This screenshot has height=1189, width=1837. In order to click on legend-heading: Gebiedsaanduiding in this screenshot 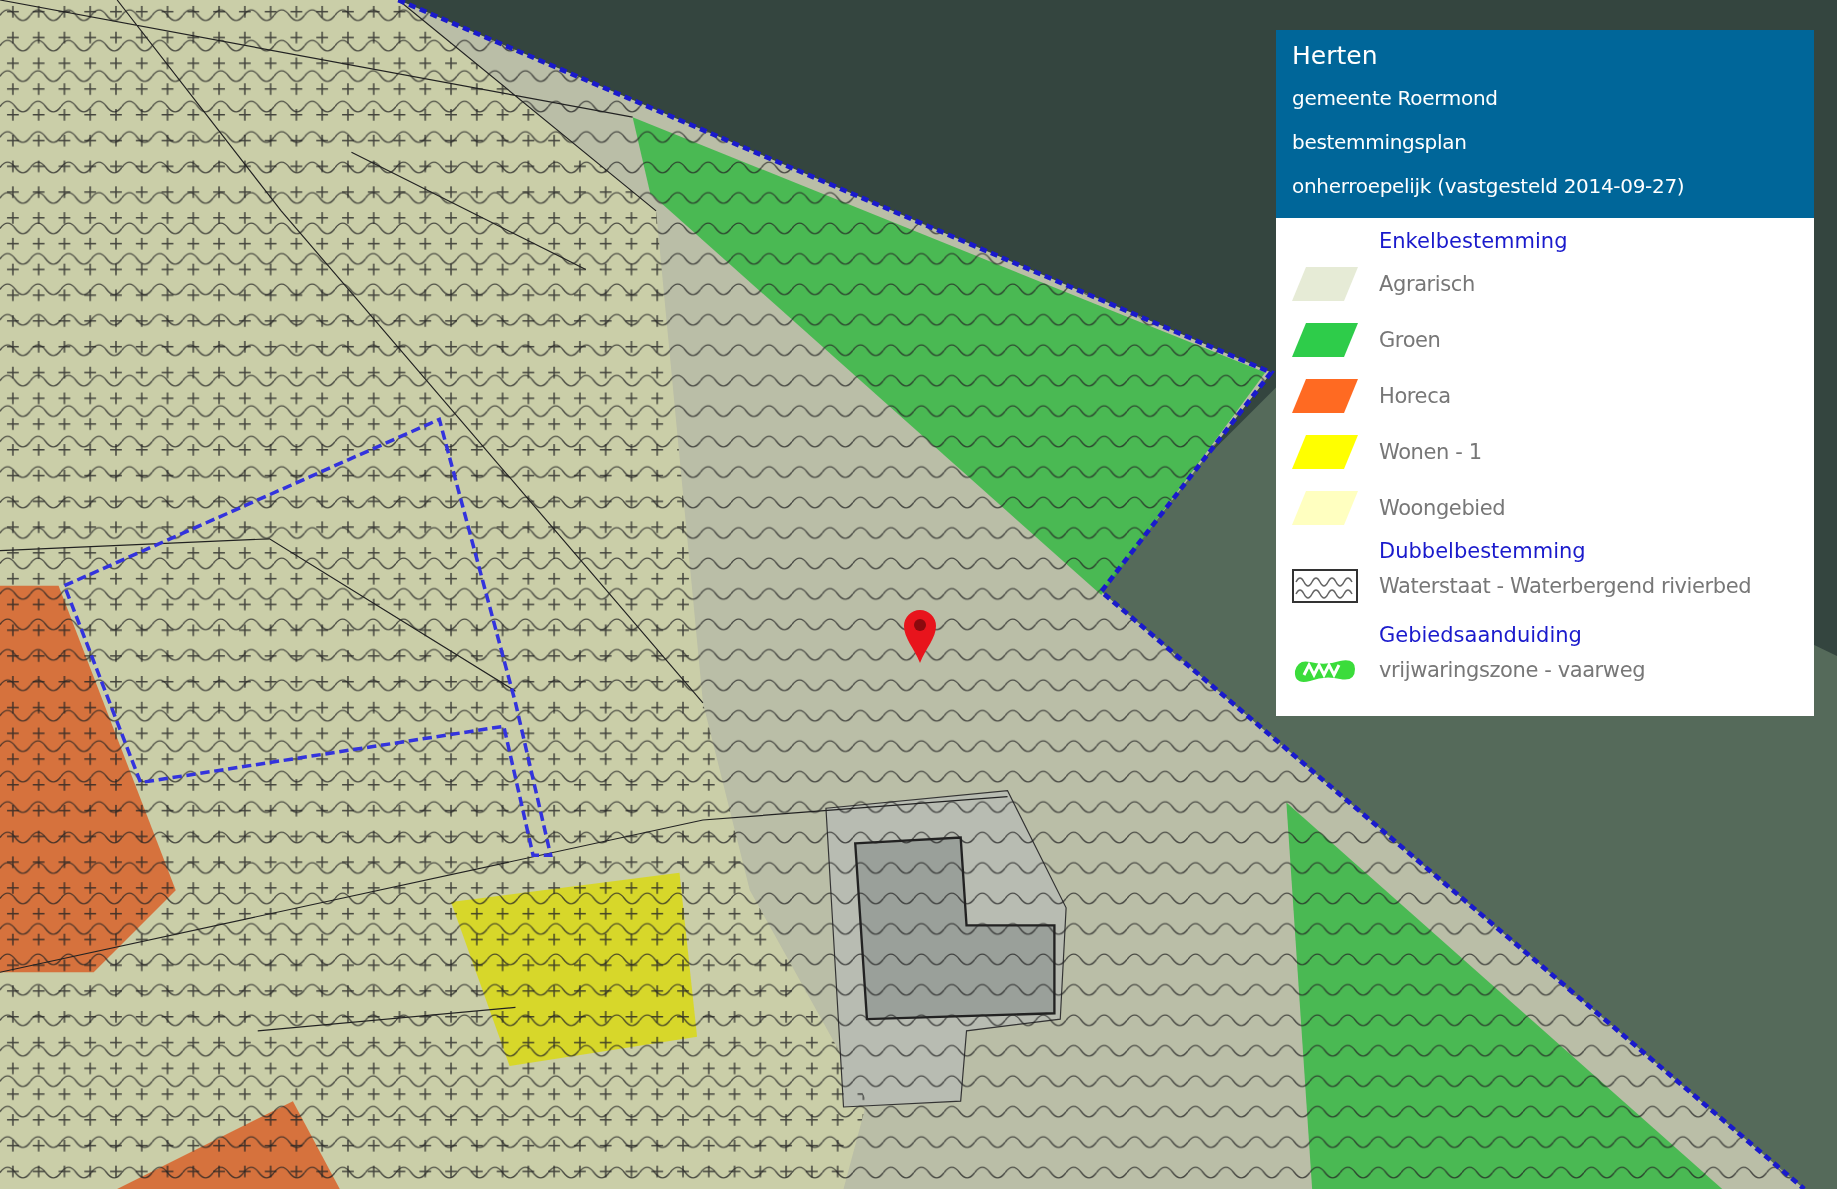, I will do `click(1480, 635)`.